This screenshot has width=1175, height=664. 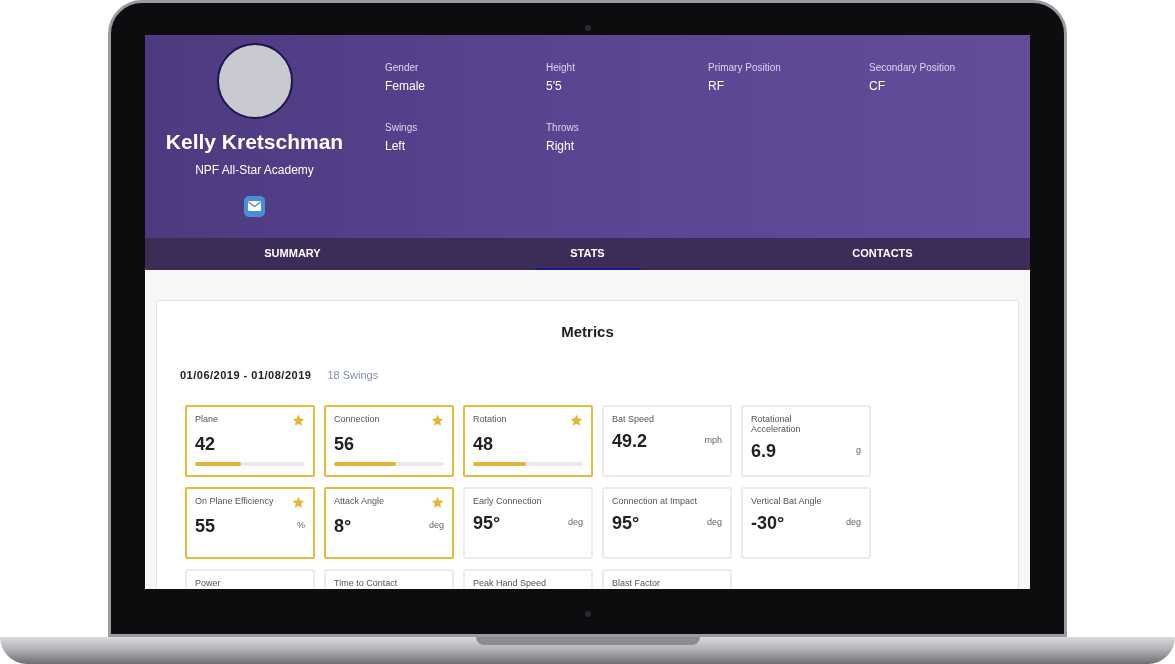 What do you see at coordinates (806, 523) in the screenshot?
I see `metric-card: Vertical Bat Angle -30° deg` at bounding box center [806, 523].